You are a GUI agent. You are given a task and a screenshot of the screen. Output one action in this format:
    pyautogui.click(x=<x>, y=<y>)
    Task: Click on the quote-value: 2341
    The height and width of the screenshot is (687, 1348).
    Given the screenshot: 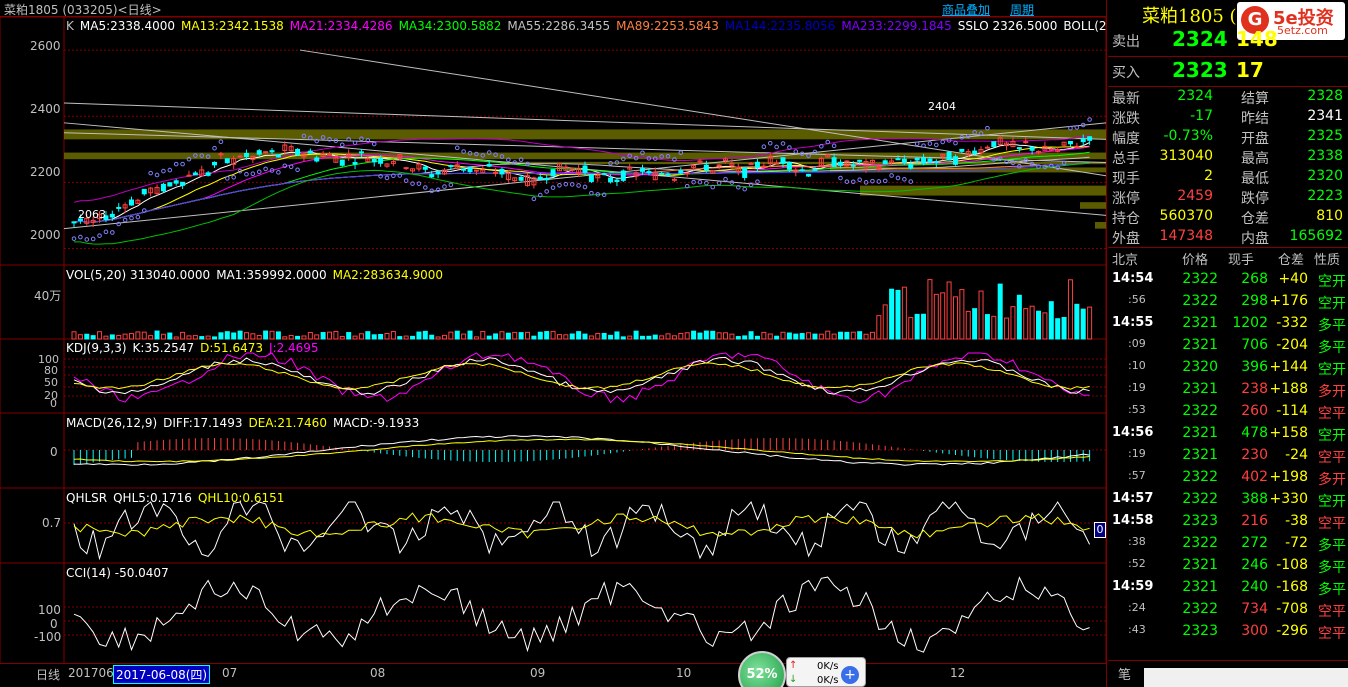 What is the action you would take?
    pyautogui.click(x=1325, y=116)
    